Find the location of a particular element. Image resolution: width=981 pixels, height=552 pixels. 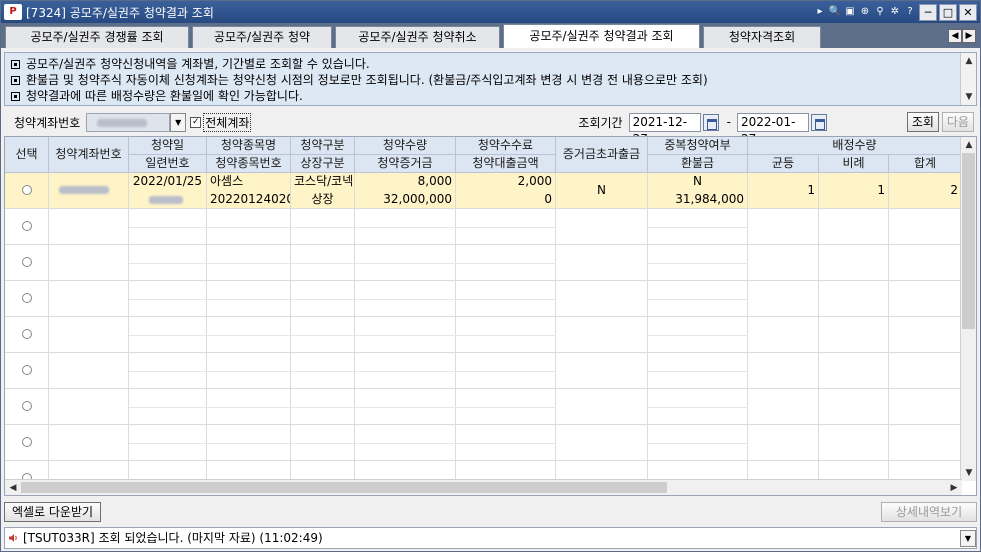

masked-account is located at coordinates (122, 122).